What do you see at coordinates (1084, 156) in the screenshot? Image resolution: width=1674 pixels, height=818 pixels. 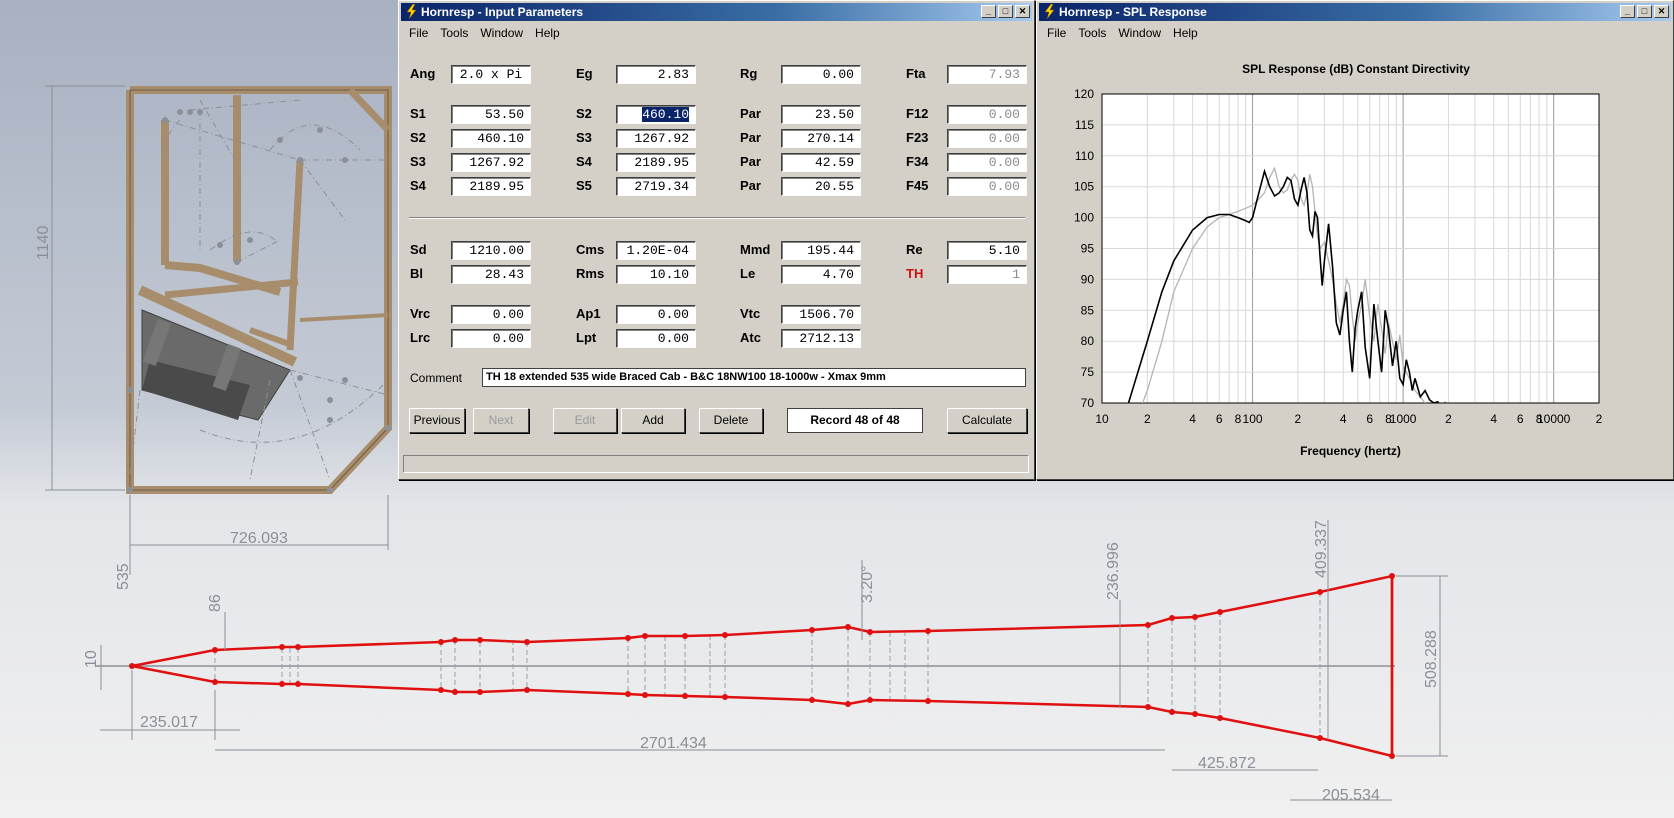 I see `y-tick-label: 110` at bounding box center [1084, 156].